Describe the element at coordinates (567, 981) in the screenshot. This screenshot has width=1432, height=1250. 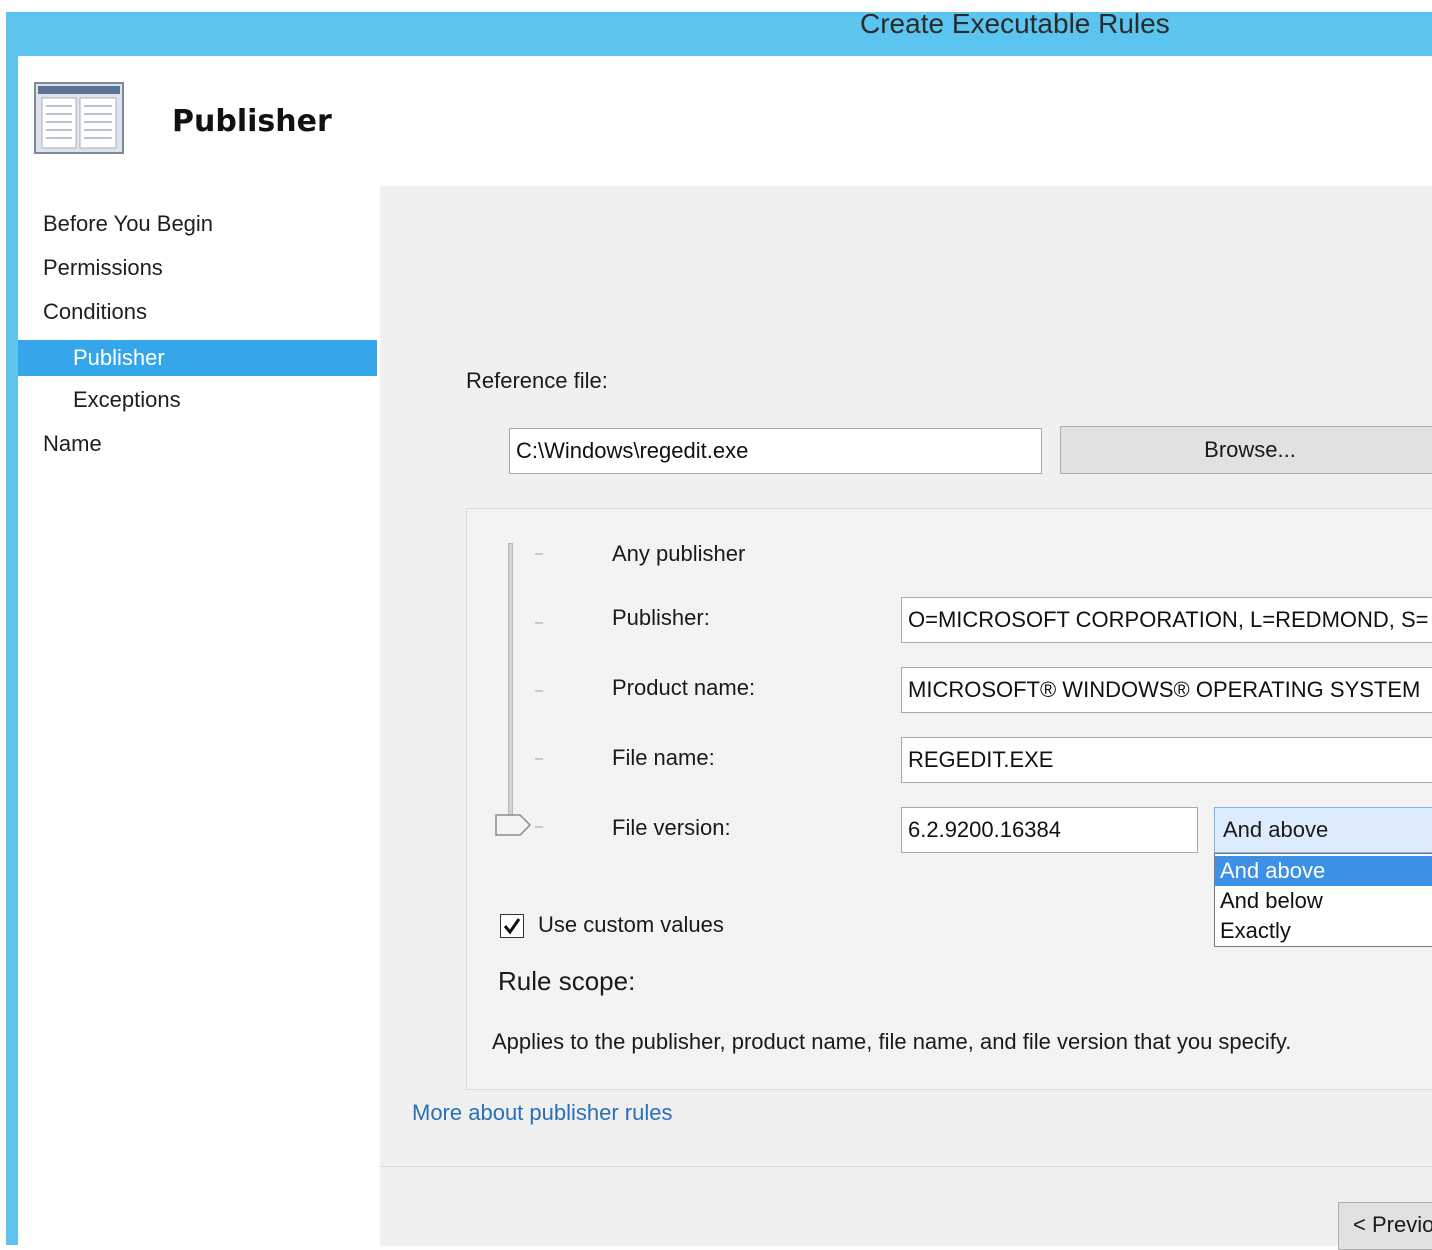
I see `rule-scope-label: Rule scope:` at that location.